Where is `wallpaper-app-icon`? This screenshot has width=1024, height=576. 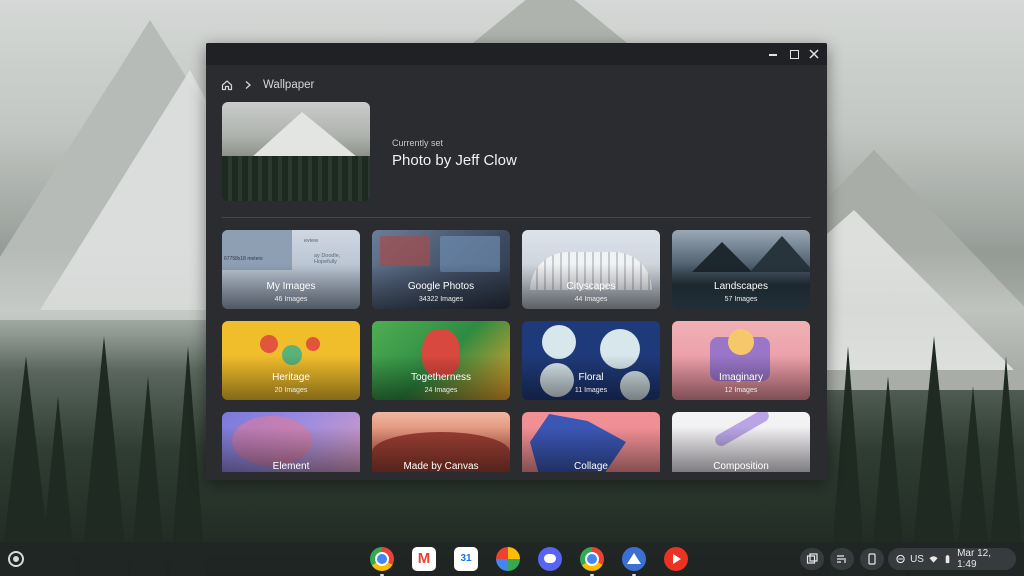
wallpaper-app-icon is located at coordinates (634, 561).